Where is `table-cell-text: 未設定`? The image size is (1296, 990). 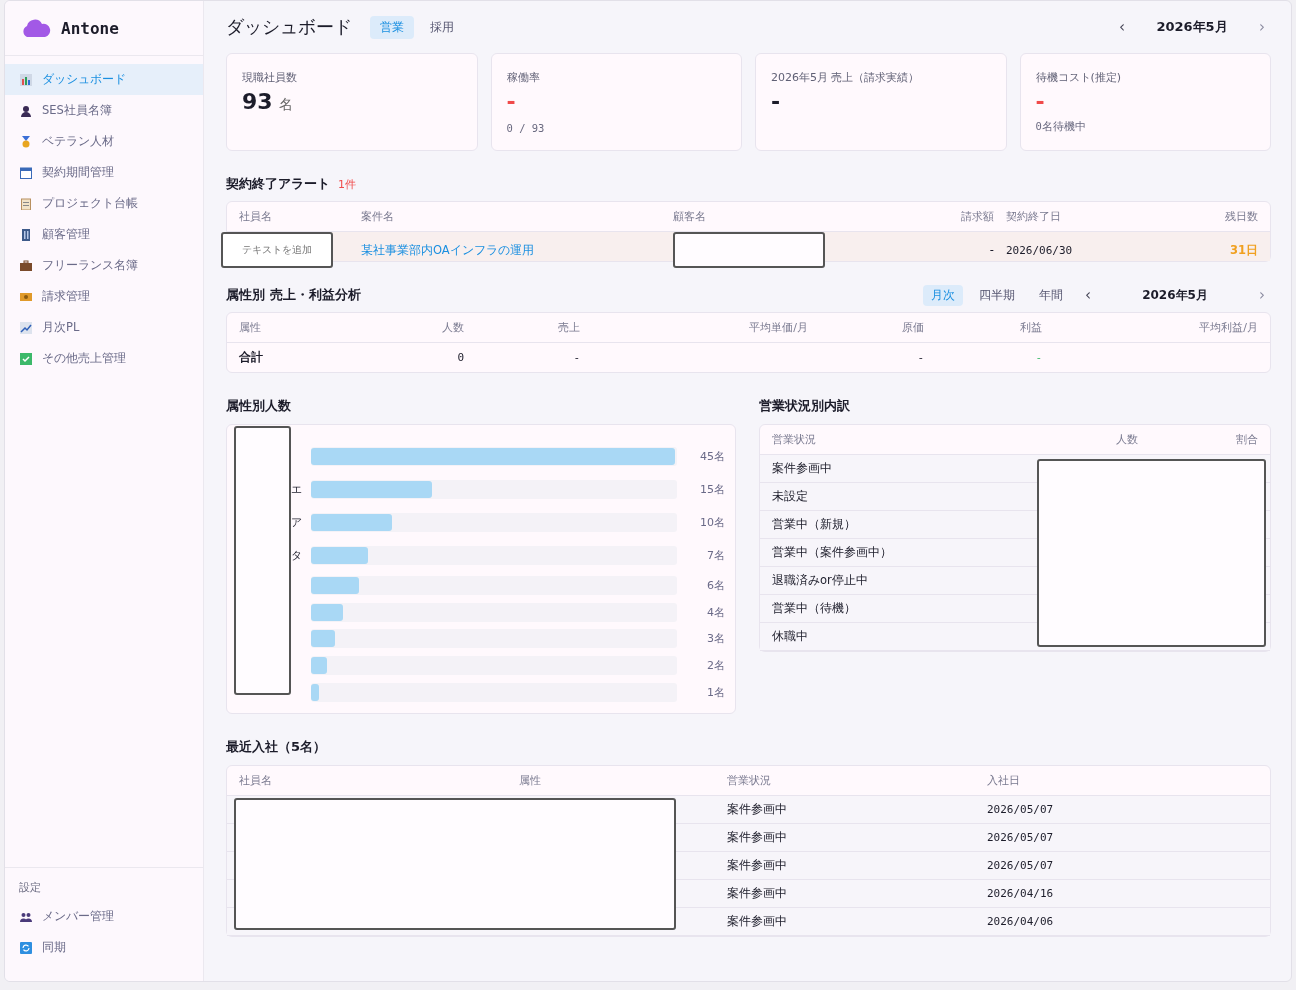 table-cell-text: 未設定 is located at coordinates (790, 496).